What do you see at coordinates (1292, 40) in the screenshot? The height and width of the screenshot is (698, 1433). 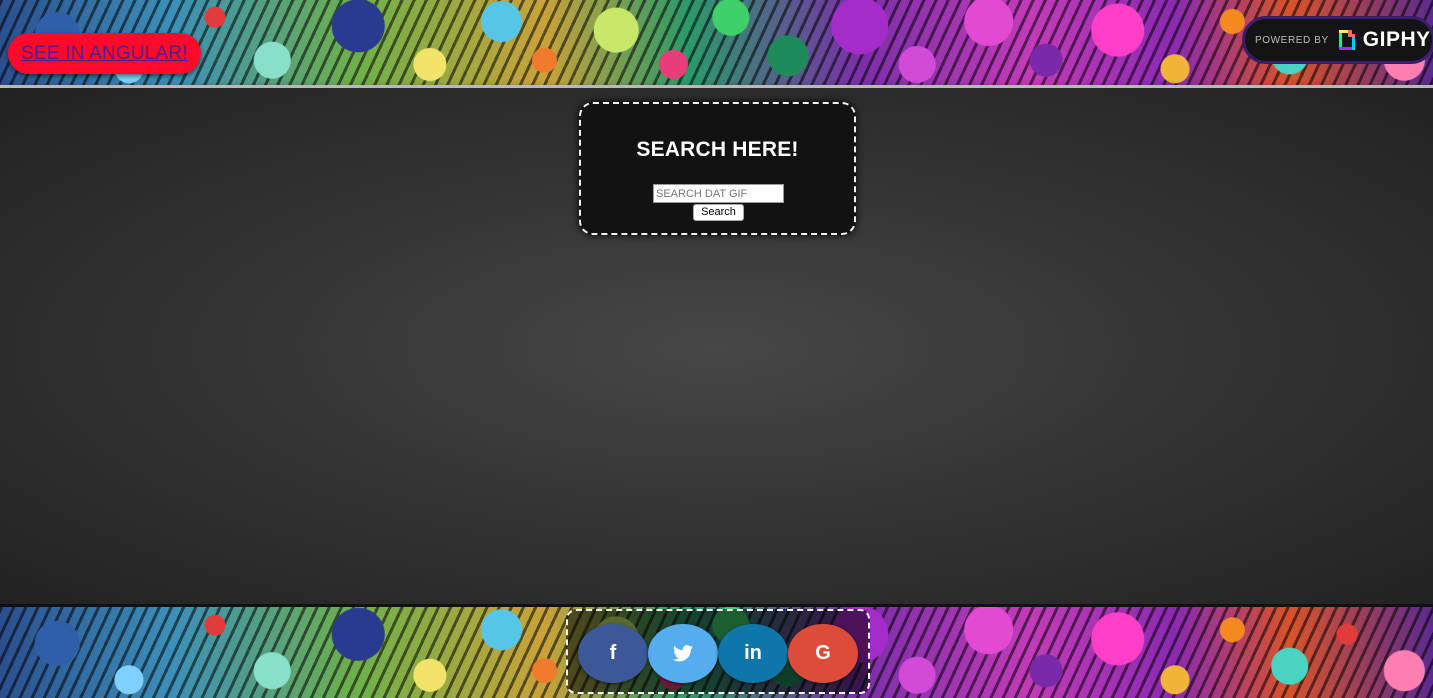 I see `powered-by-label: POWERED BY` at bounding box center [1292, 40].